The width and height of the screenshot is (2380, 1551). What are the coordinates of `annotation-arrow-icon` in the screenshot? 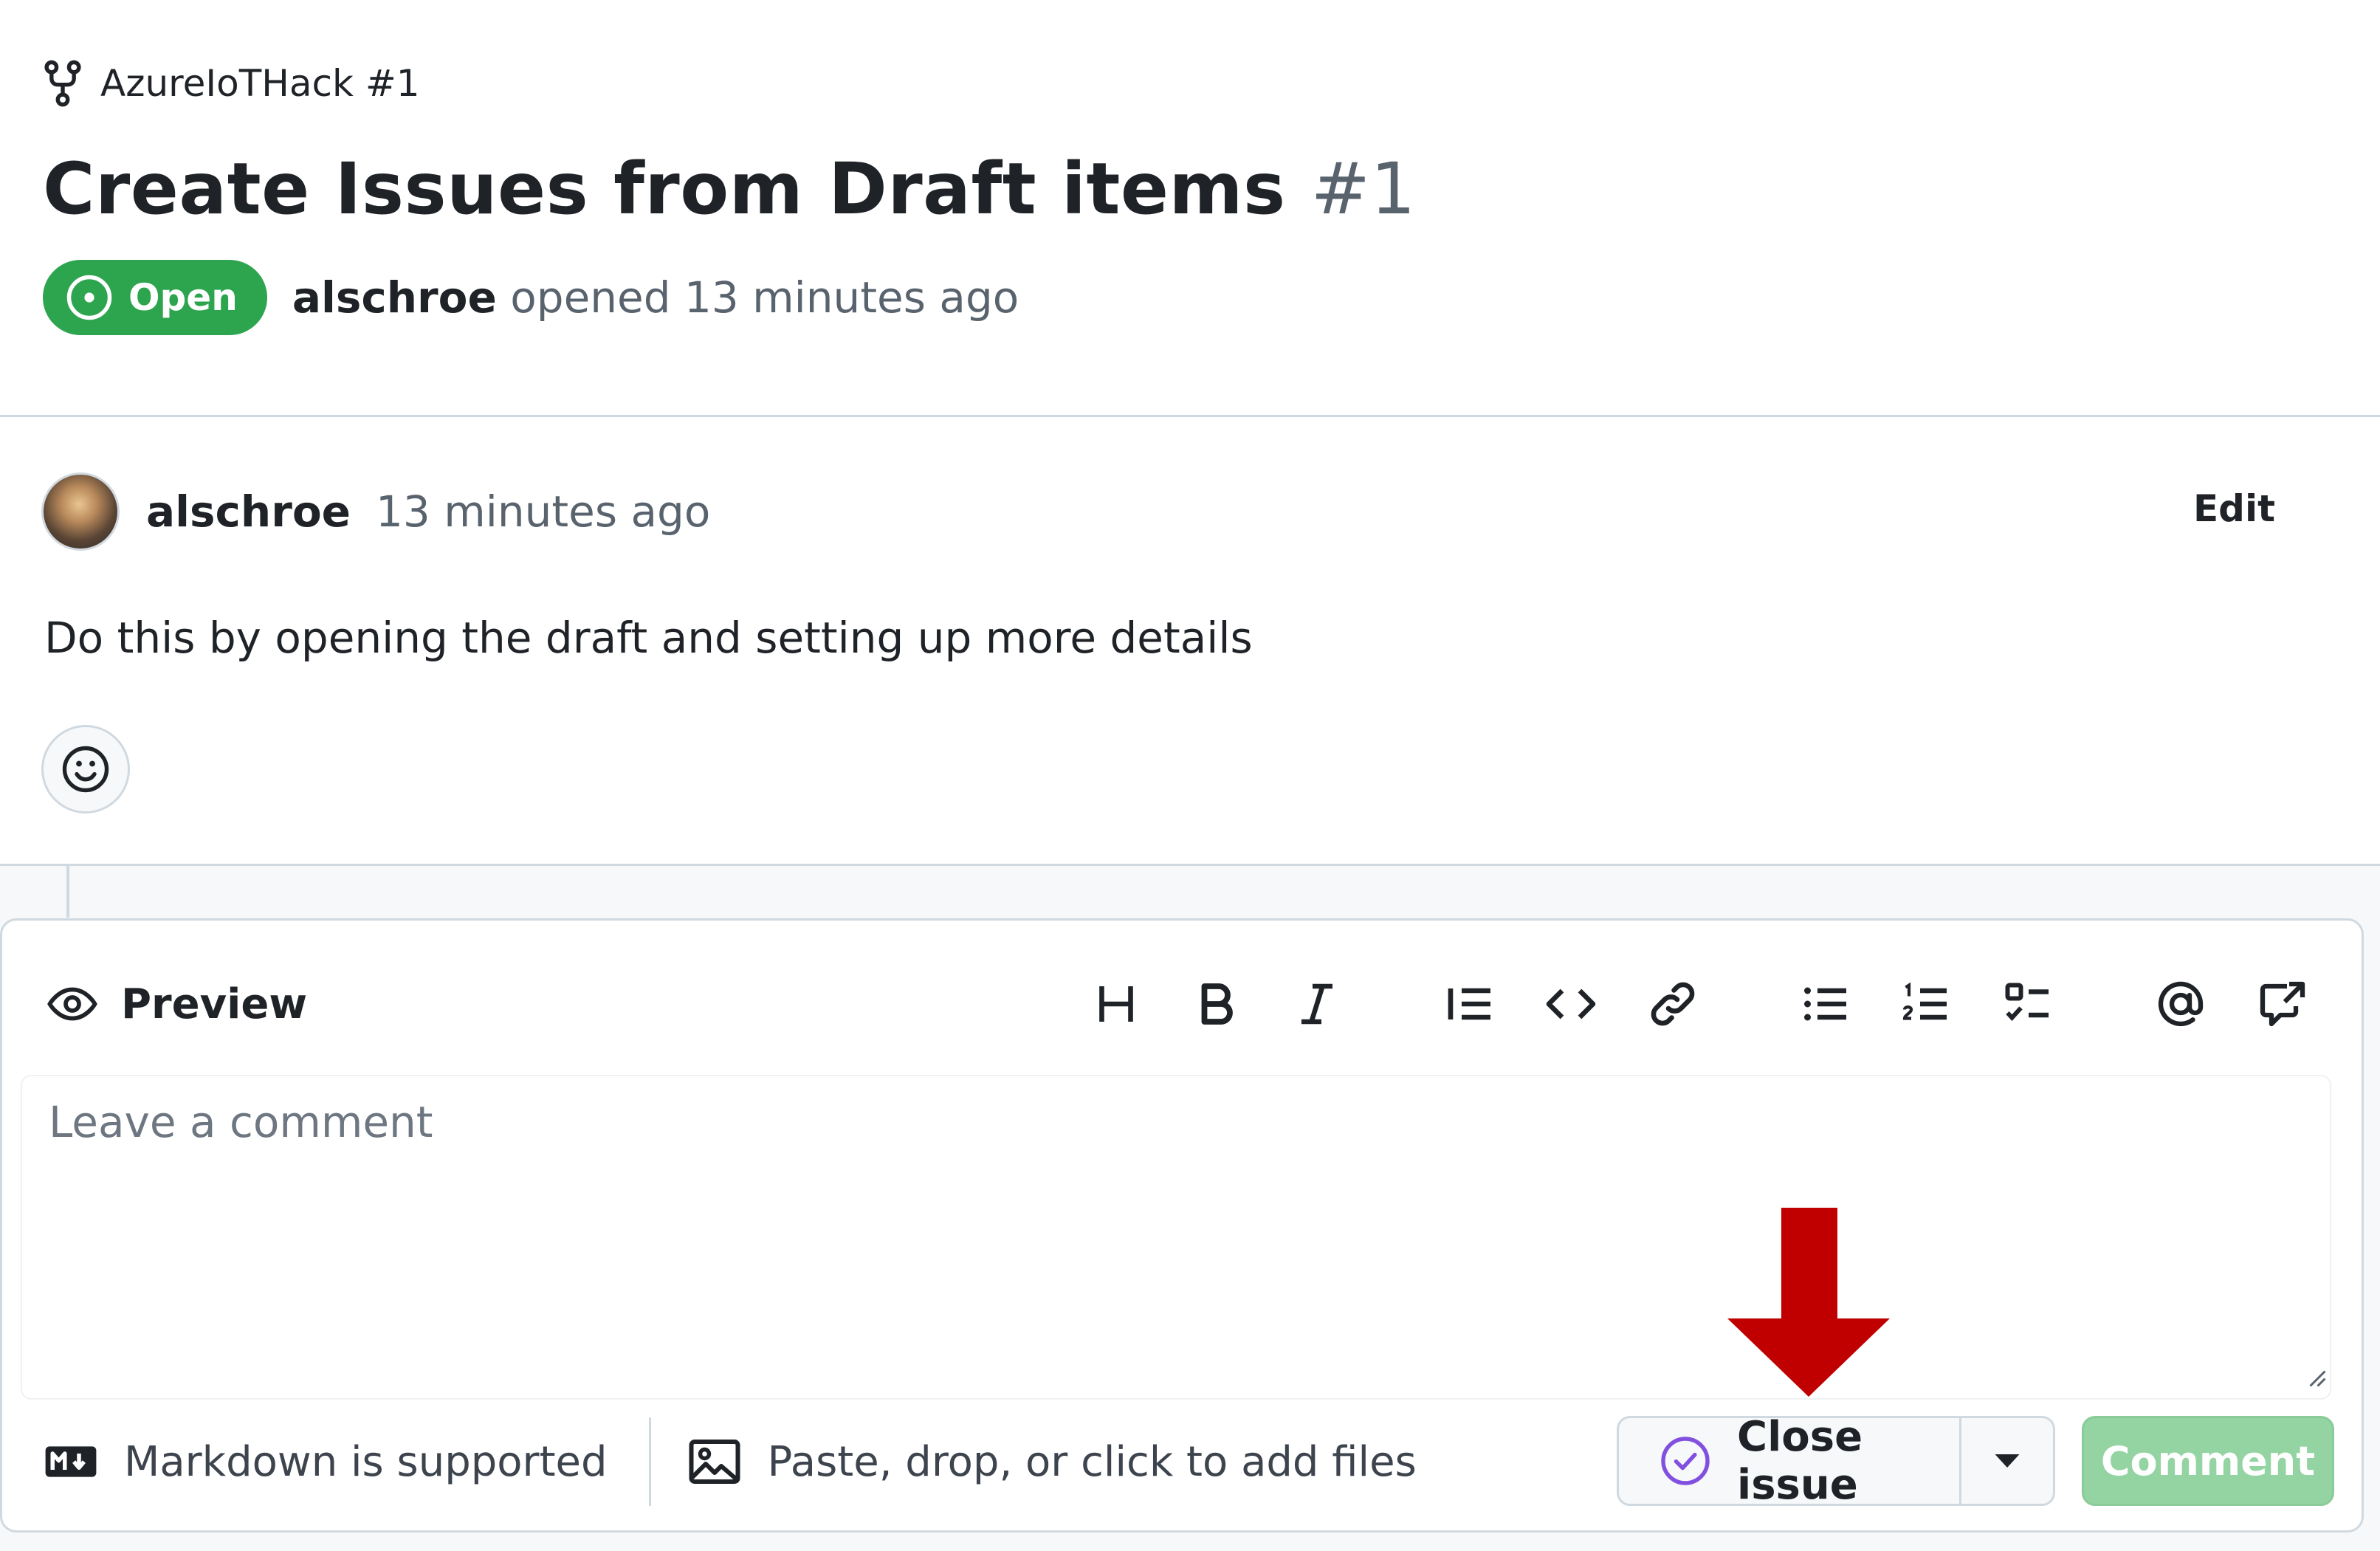 It's located at (1809, 1304).